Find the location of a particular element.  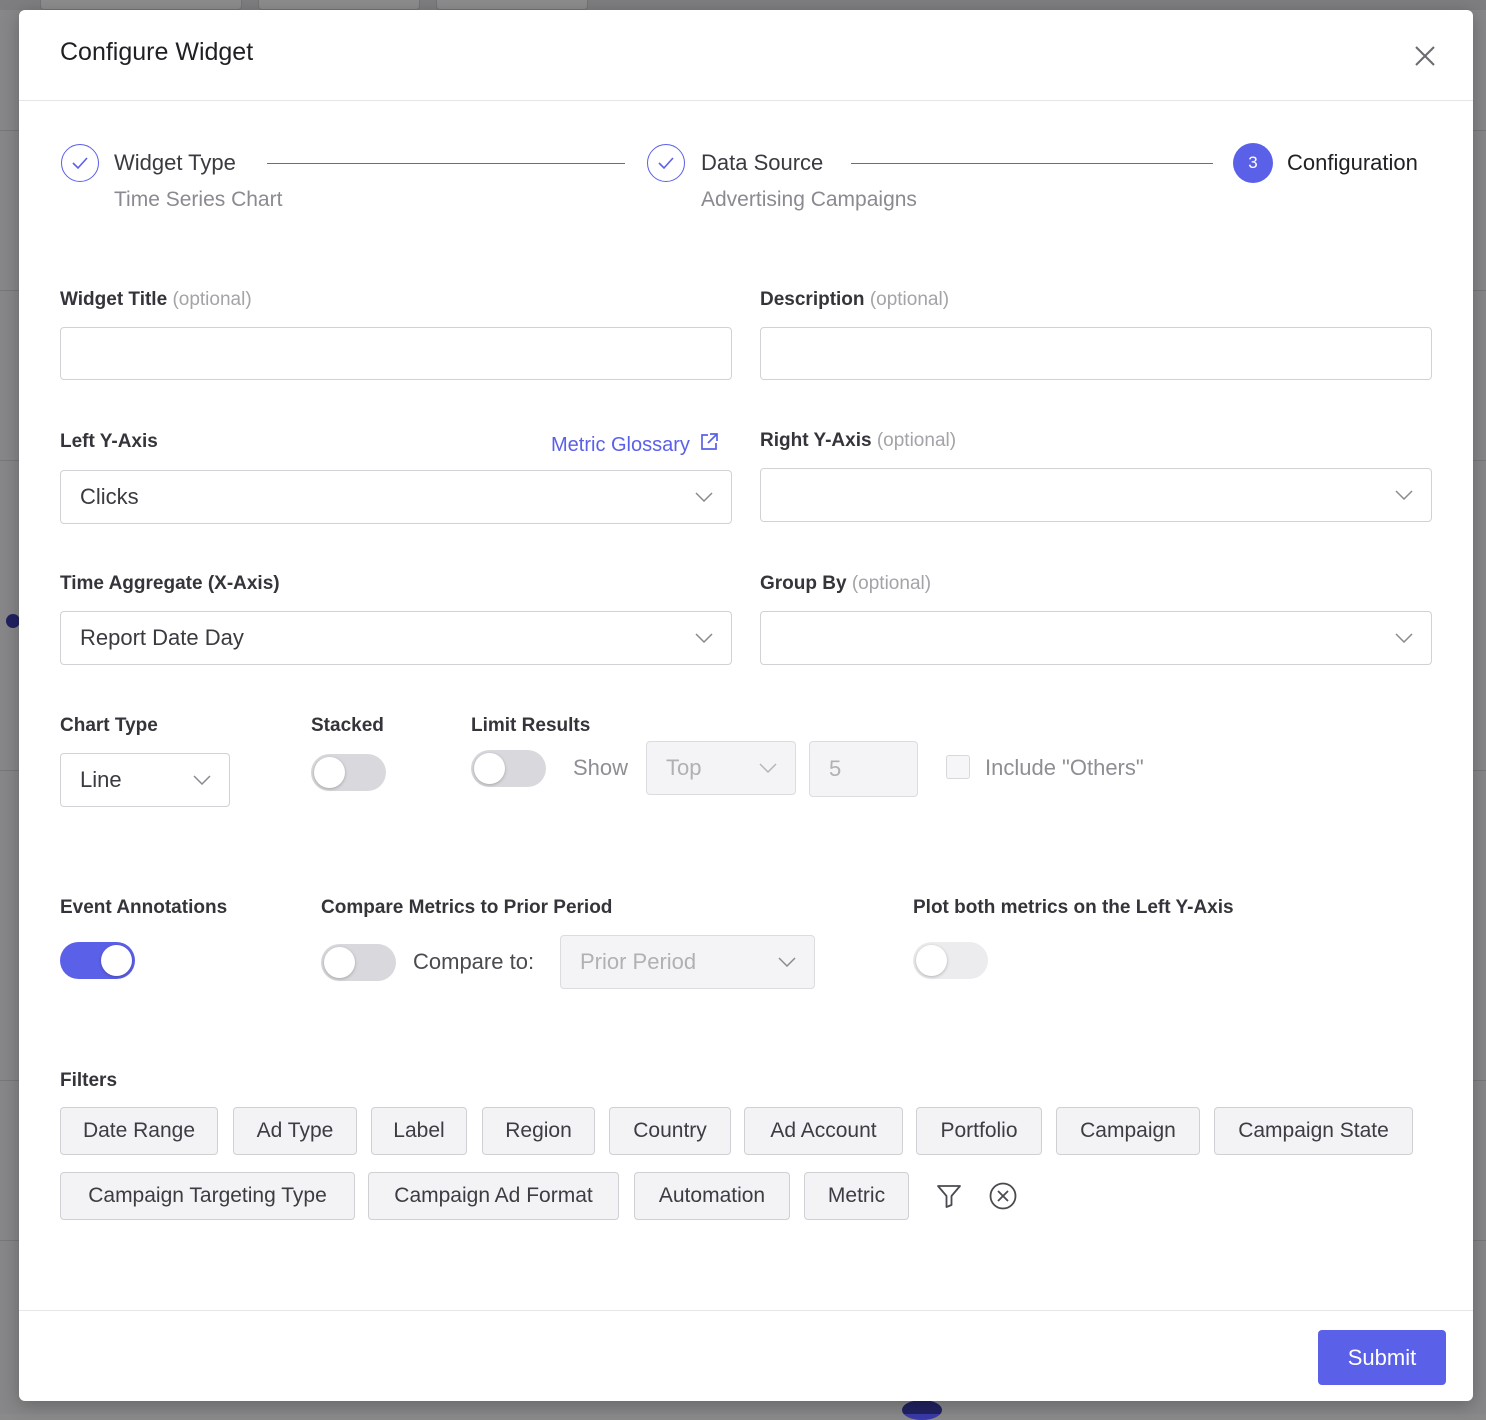

filter-chip-date-range: Date Range is located at coordinates (139, 1131).